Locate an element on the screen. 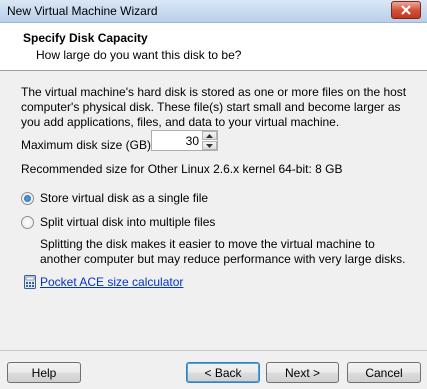  chevron-up-icon is located at coordinates (209, 135).